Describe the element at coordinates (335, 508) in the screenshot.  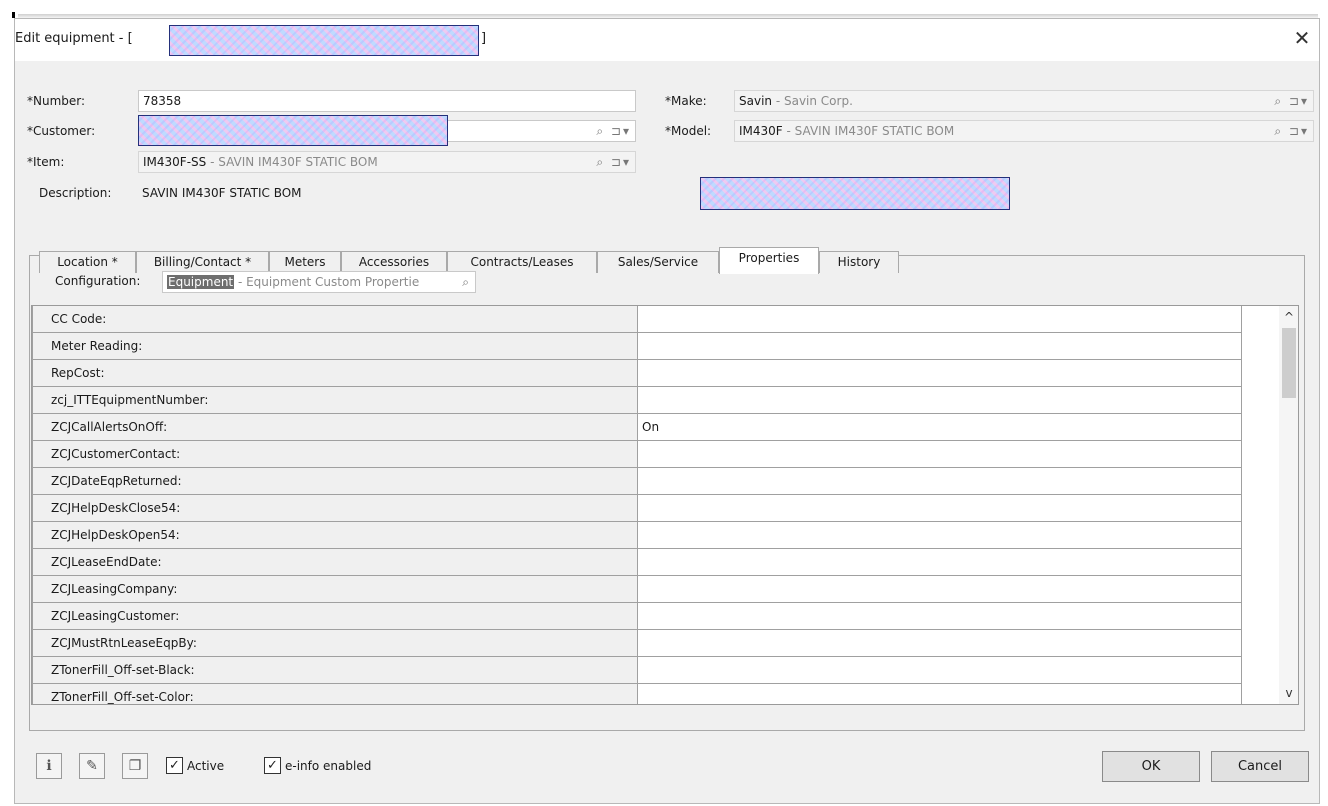
I see `property-name: ZCJHelpDeskClose54:` at that location.